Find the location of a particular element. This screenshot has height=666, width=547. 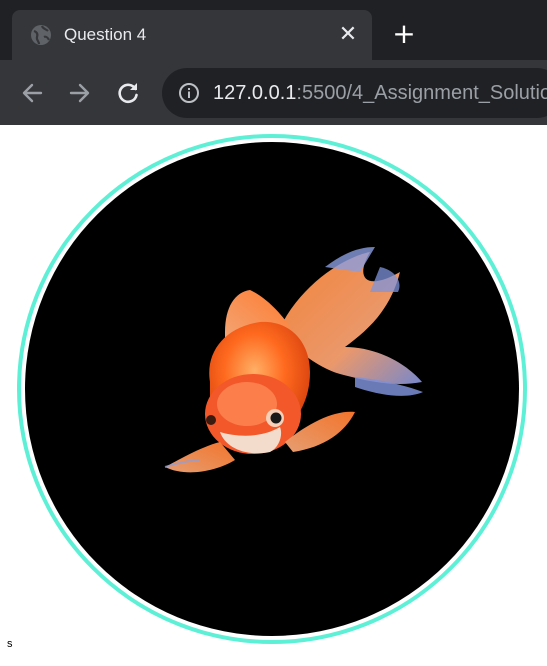

address-url: 127.0.0.1:5500/4_Assignment_Solutio is located at coordinates (380, 93).